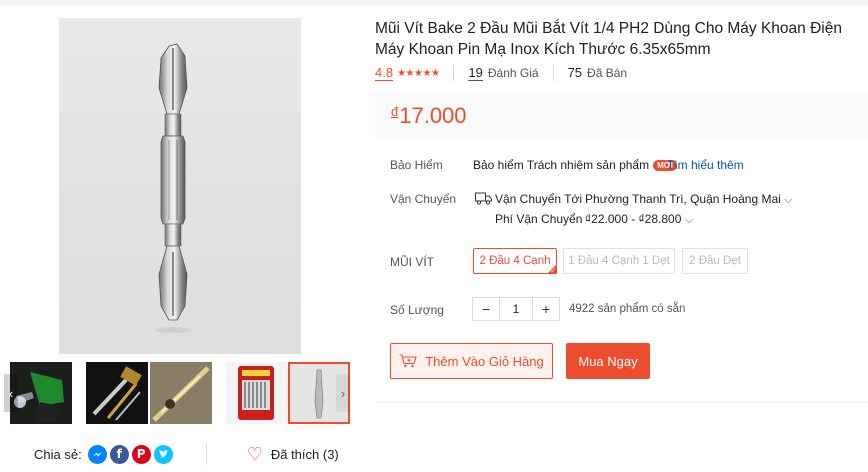 Image resolution: width=868 pixels, height=472 pixels. I want to click on currency-symbol: đ, so click(395, 111).